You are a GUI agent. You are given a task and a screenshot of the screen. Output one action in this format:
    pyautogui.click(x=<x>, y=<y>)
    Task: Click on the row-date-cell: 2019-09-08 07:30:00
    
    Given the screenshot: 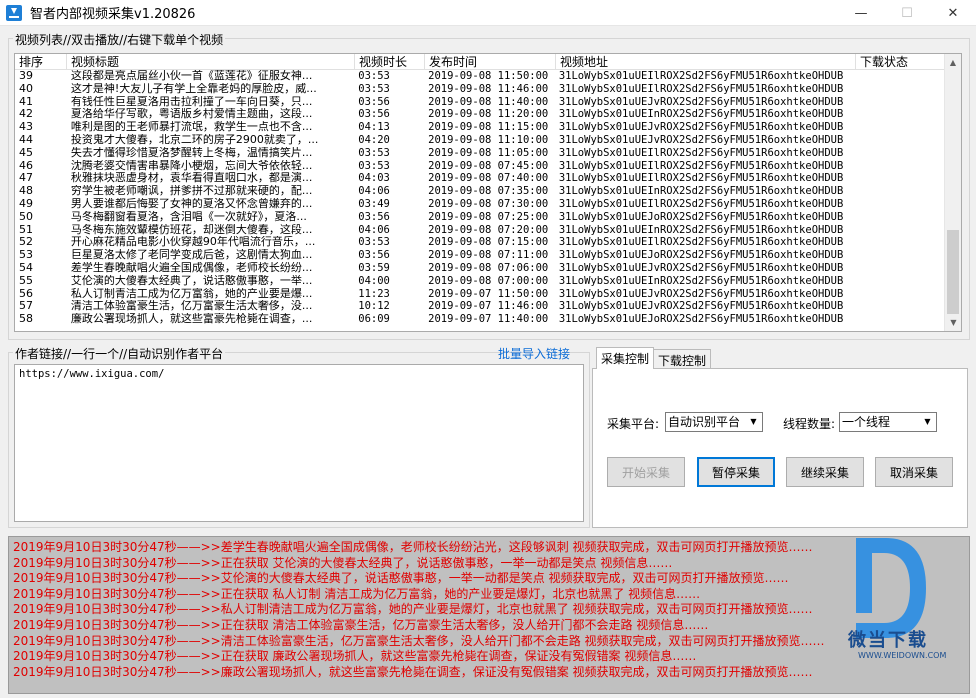 What is the action you would take?
    pyautogui.click(x=488, y=203)
    